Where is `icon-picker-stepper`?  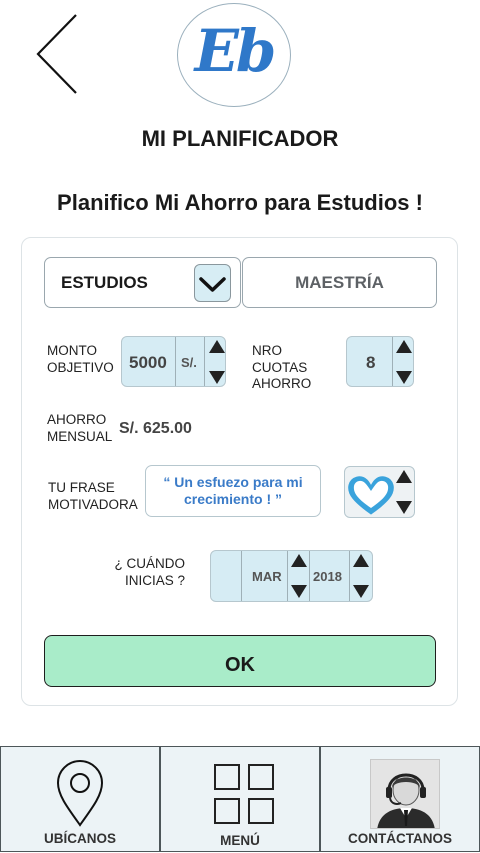 icon-picker-stepper is located at coordinates (379, 492).